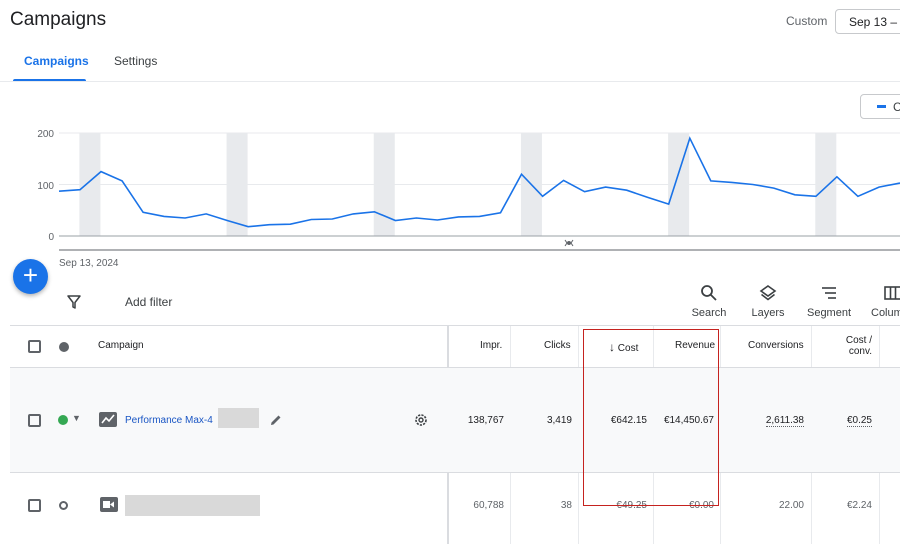 This screenshot has height=544, width=900. I want to click on plus-icon: +, so click(30, 275).